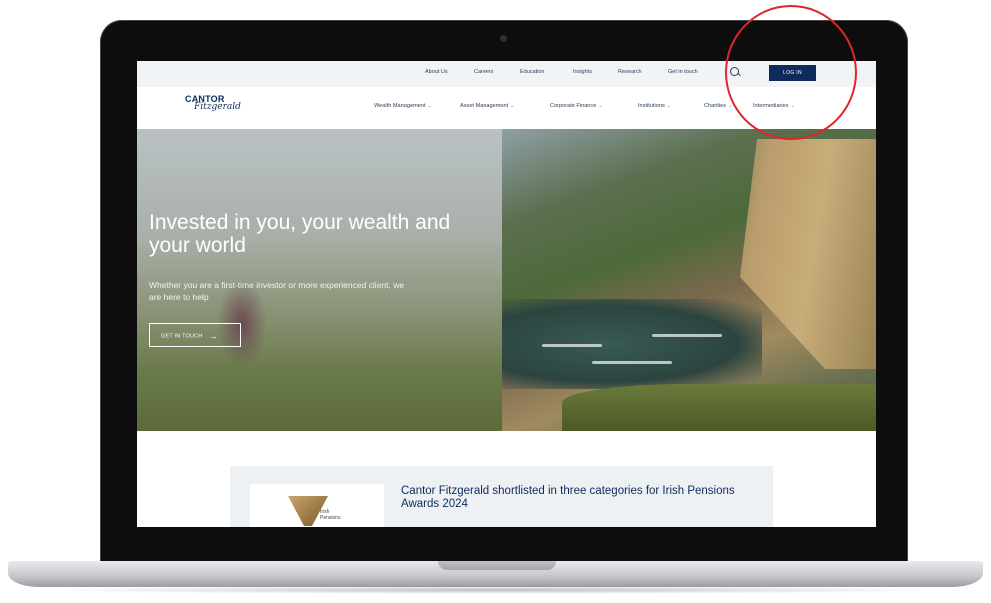 The width and height of the screenshot is (991, 603). I want to click on nav-label: Wealth Management, so click(400, 106).